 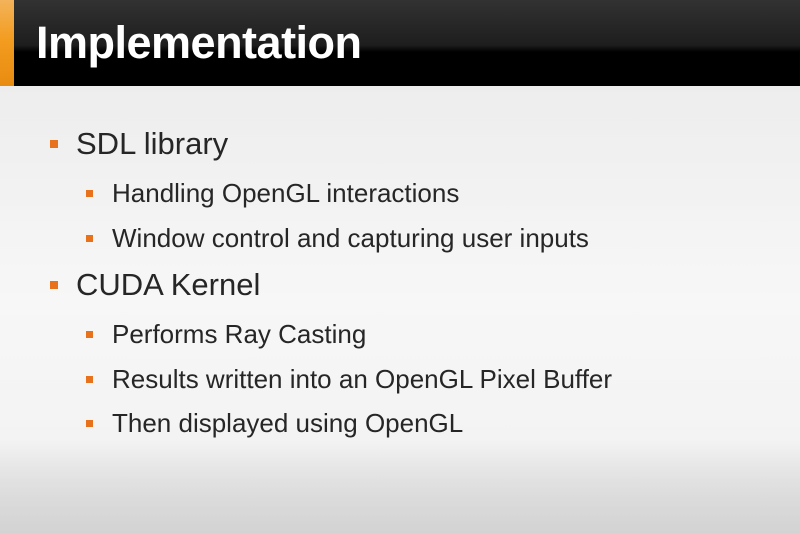 I want to click on bullet-text: CUDA Kernel, so click(x=168, y=284).